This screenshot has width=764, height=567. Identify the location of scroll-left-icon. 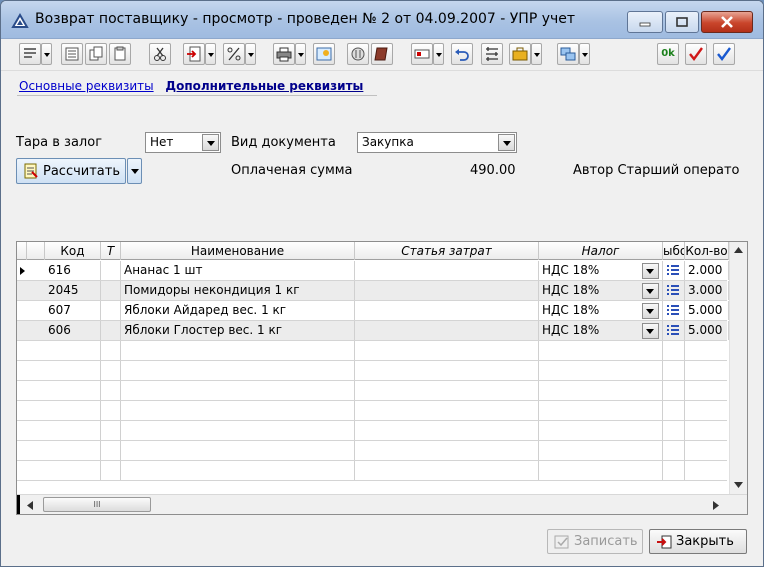
(30, 505).